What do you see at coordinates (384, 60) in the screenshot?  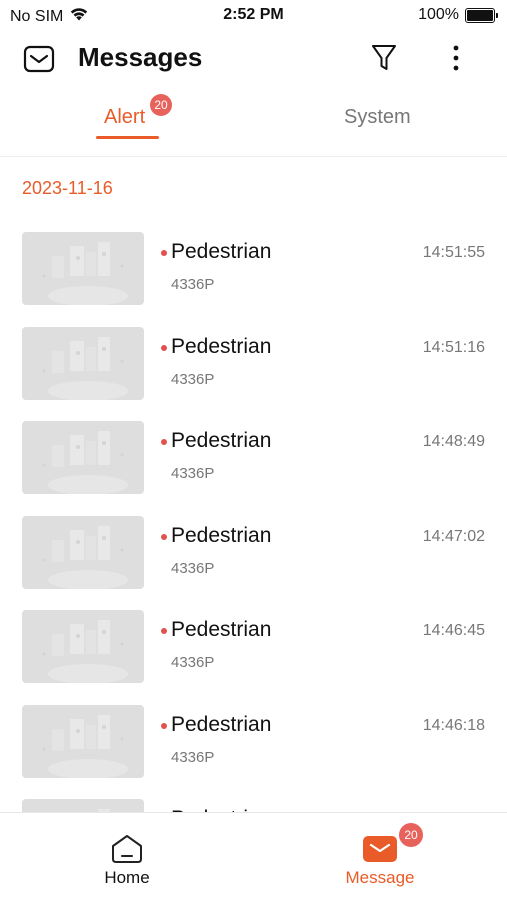 I see `filter-icon` at bounding box center [384, 60].